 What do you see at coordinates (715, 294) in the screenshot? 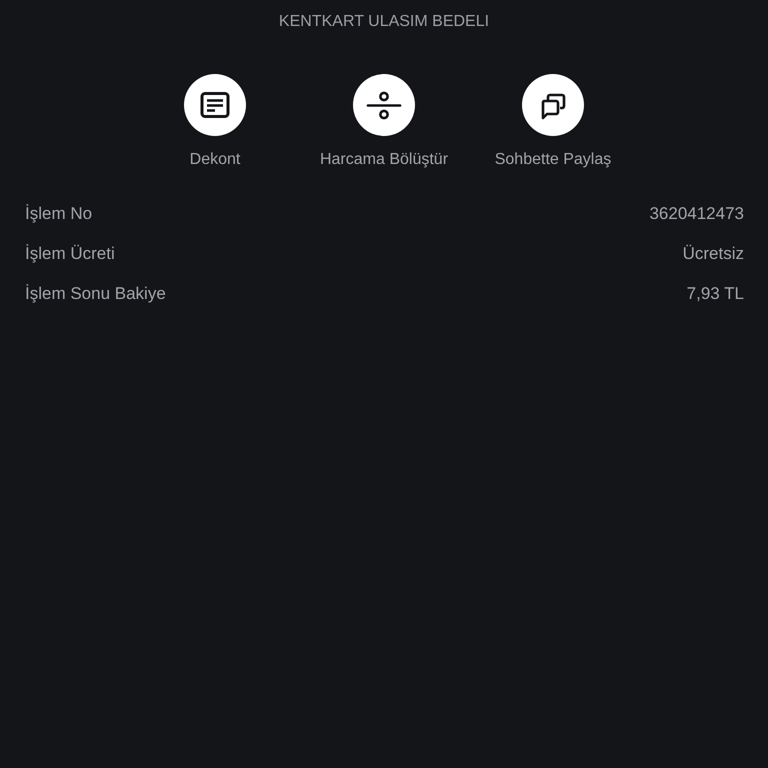
I see `detail-value: 7,93 TL` at bounding box center [715, 294].